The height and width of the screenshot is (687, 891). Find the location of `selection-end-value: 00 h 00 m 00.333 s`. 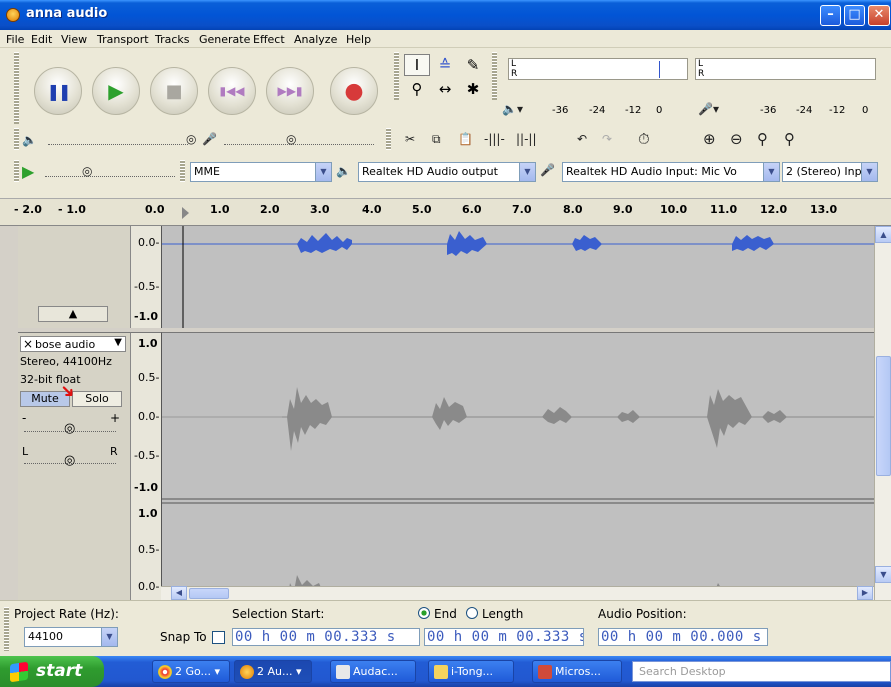

selection-end-value: 00 h 00 m 00.333 s is located at coordinates (505, 637).